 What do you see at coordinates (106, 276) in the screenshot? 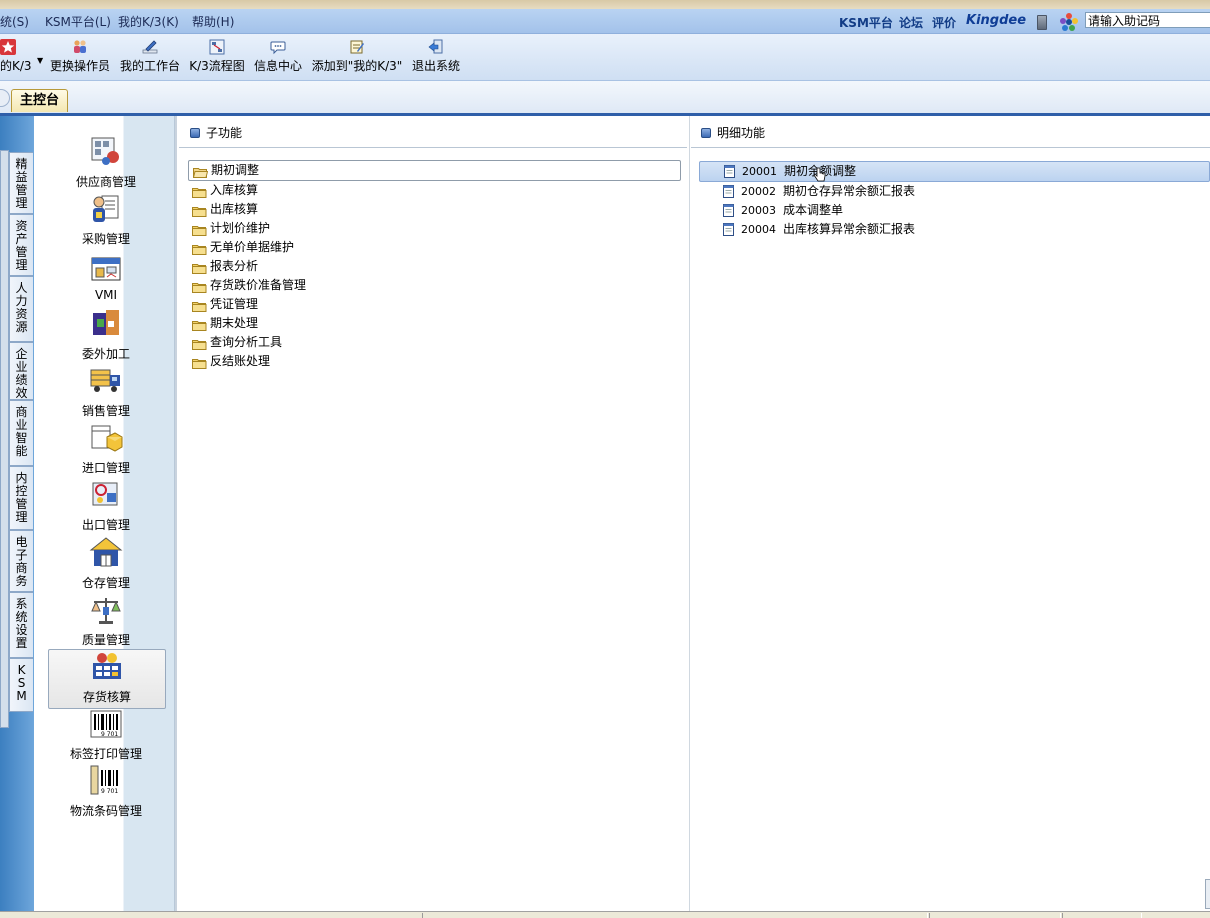
I see `nav-item: VMI` at bounding box center [106, 276].